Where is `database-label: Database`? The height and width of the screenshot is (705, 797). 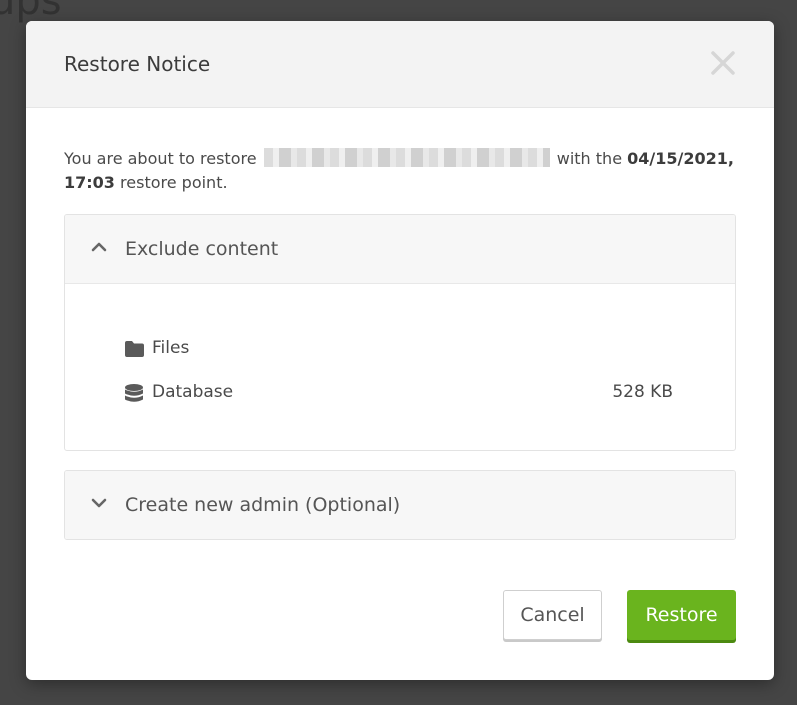
database-label: Database is located at coordinates (193, 392).